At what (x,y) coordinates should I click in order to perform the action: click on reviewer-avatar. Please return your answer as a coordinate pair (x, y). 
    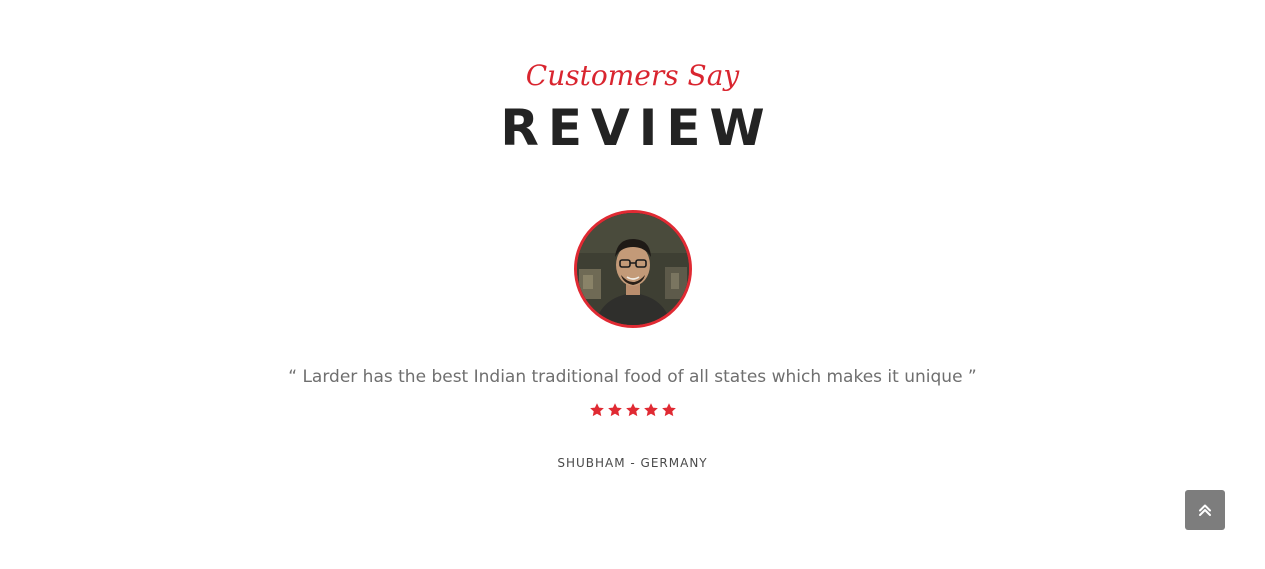
    Looking at the image, I should click on (633, 269).